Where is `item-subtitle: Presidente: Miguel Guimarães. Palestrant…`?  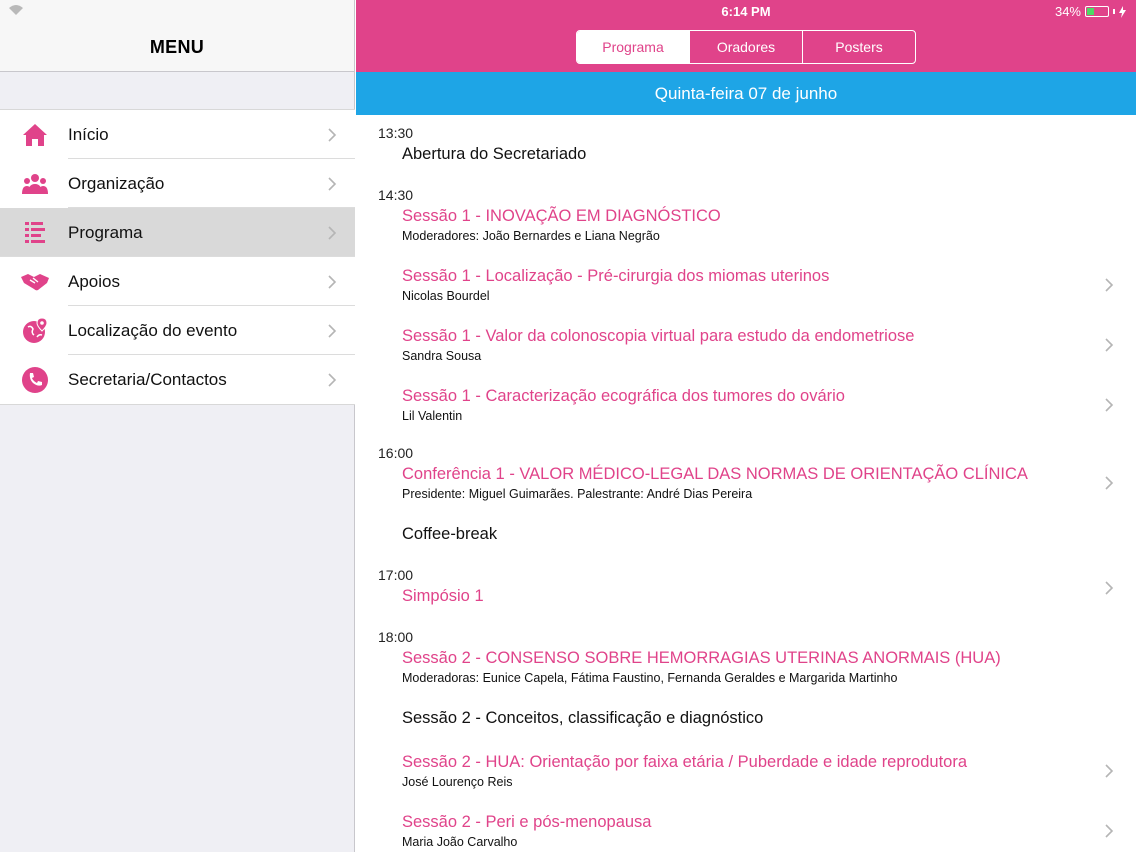
item-subtitle: Presidente: Miguel Guimarães. Palestrant… is located at coordinates (577, 494).